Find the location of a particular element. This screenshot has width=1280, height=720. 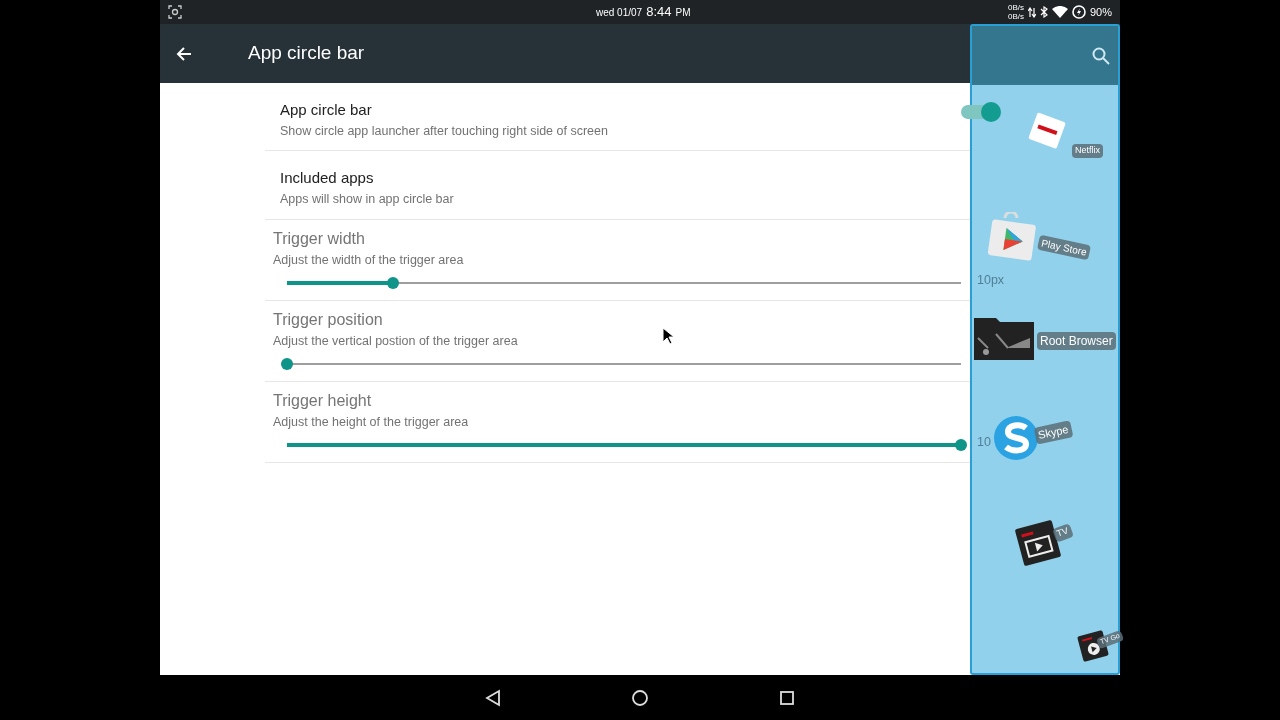

app-label: Play Store is located at coordinates (1064, 247).